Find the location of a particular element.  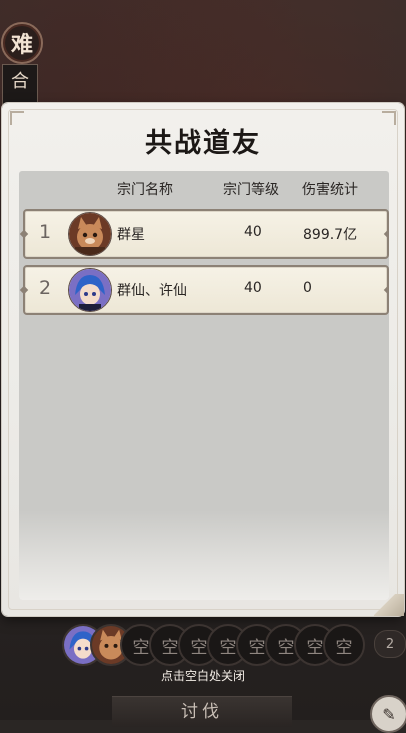

column-header-damage: 伤害统计 is located at coordinates (330, 190).